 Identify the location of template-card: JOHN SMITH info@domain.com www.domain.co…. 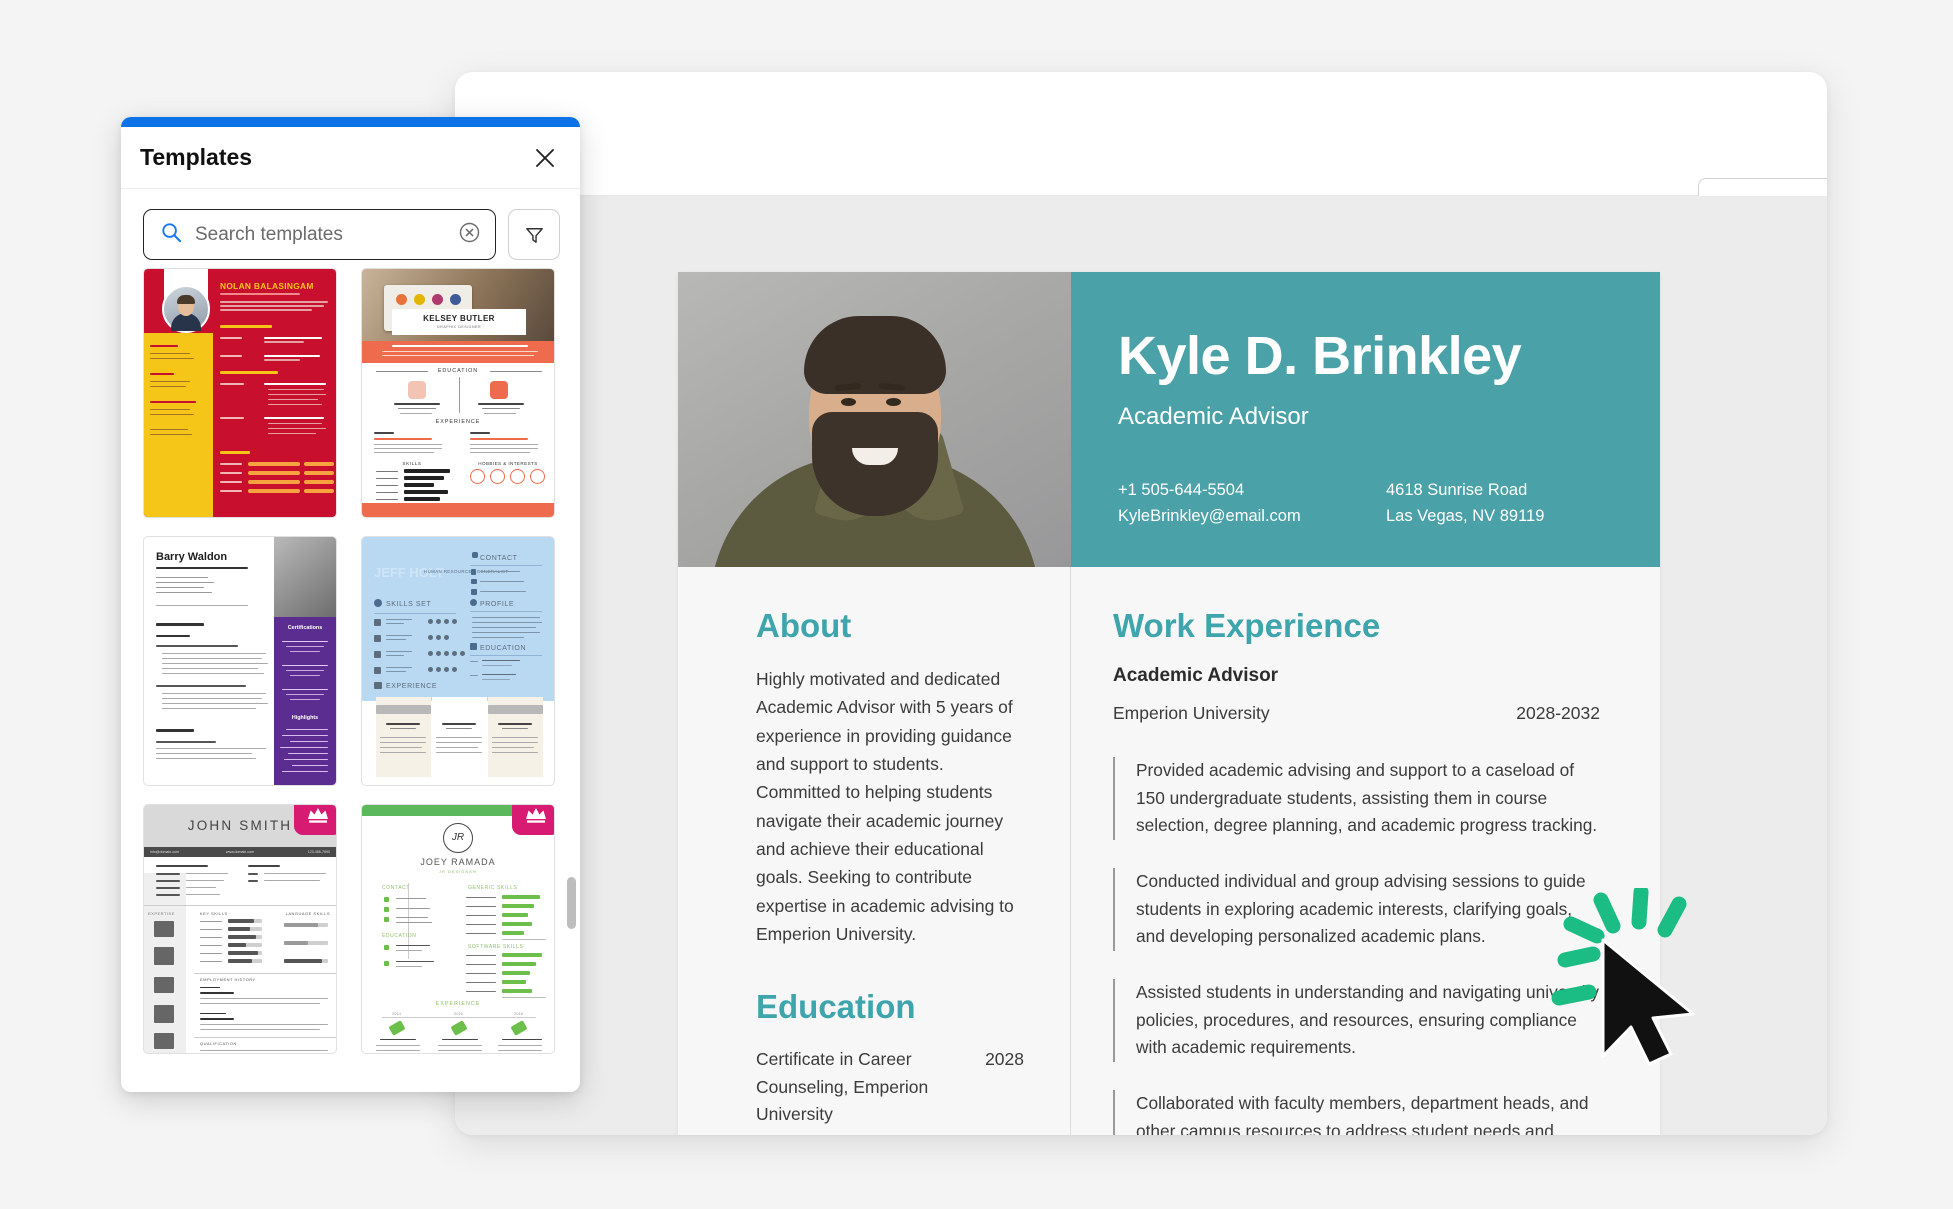
(240, 929).